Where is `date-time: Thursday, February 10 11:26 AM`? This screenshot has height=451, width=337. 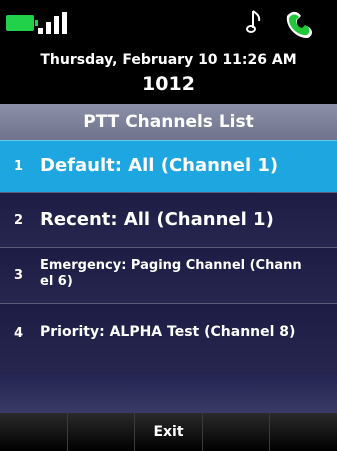 date-time: Thursday, February 10 11:26 AM is located at coordinates (168, 60).